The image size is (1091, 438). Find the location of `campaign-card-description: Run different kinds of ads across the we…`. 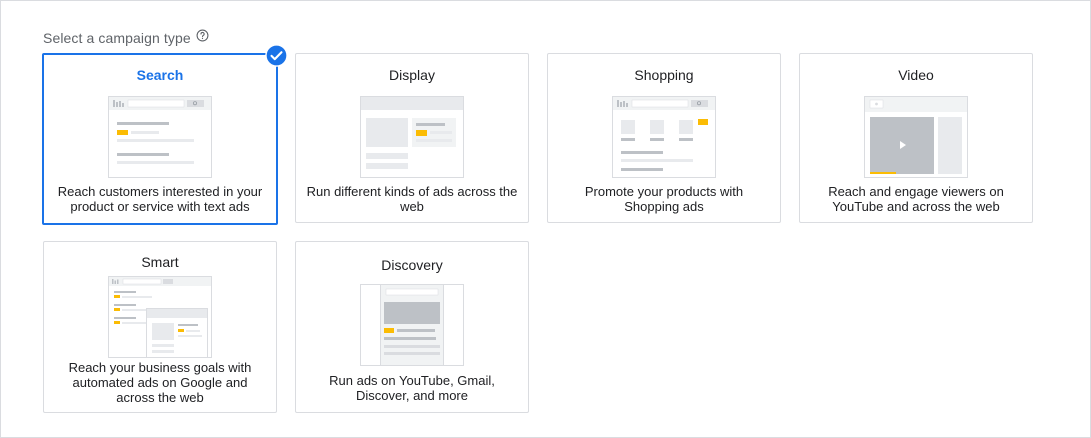

campaign-card-description: Run different kinds of ads across the we… is located at coordinates (412, 199).